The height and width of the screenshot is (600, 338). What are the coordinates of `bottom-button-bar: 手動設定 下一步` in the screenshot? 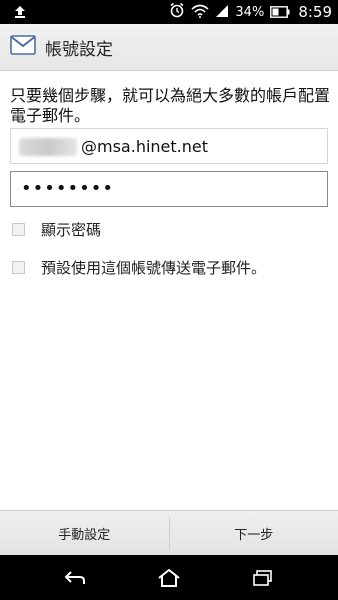 It's located at (169, 533).